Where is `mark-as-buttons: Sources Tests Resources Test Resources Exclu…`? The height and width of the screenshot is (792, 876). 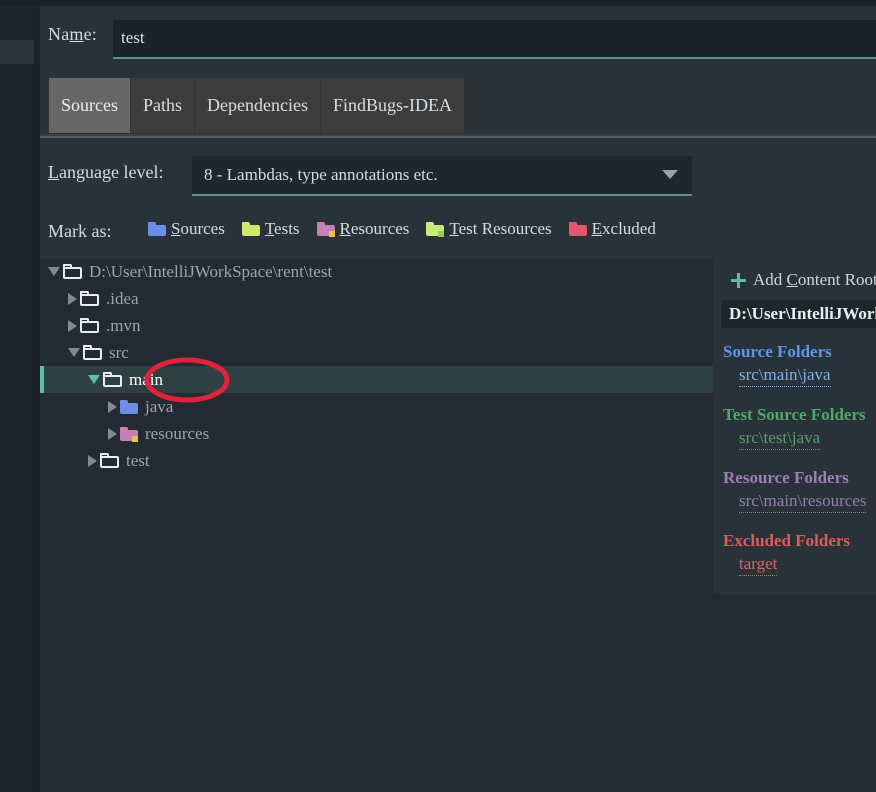 mark-as-buttons: Sources Tests Resources Test Resources Exclu… is located at coordinates (402, 229).